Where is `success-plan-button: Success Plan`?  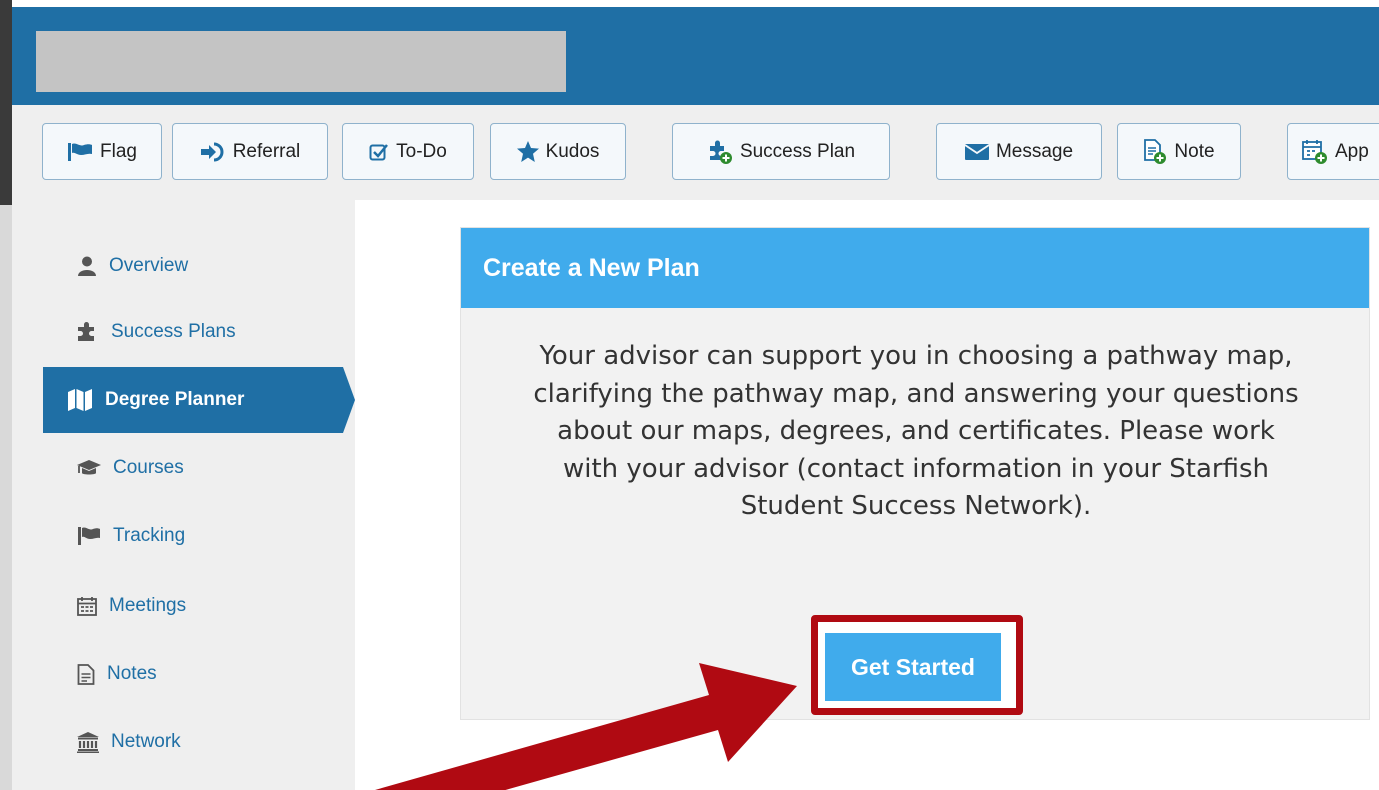 success-plan-button: Success Plan is located at coordinates (781, 151).